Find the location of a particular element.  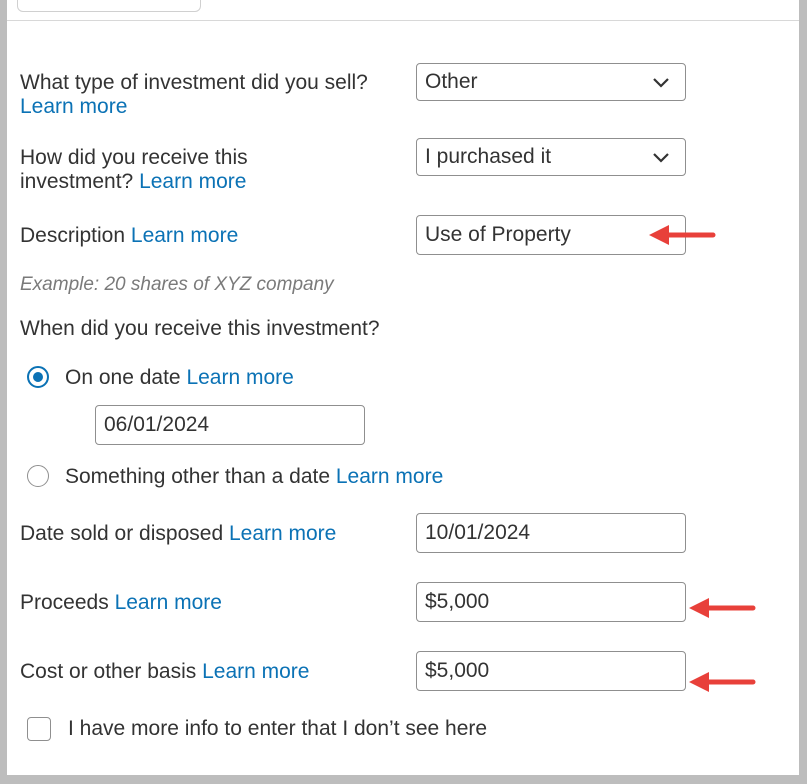

investment-type-question-text: What type of investment did you sell? is located at coordinates (194, 82).